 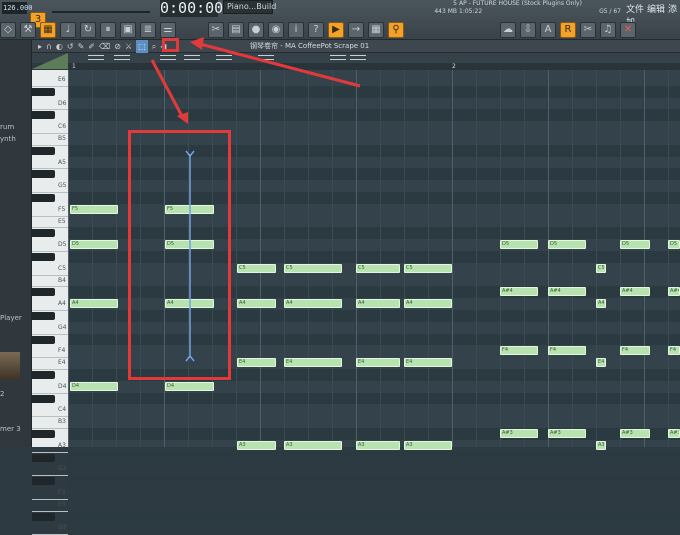 What do you see at coordinates (8, 139) in the screenshot?
I see `browser-item-synth: ynth` at bounding box center [8, 139].